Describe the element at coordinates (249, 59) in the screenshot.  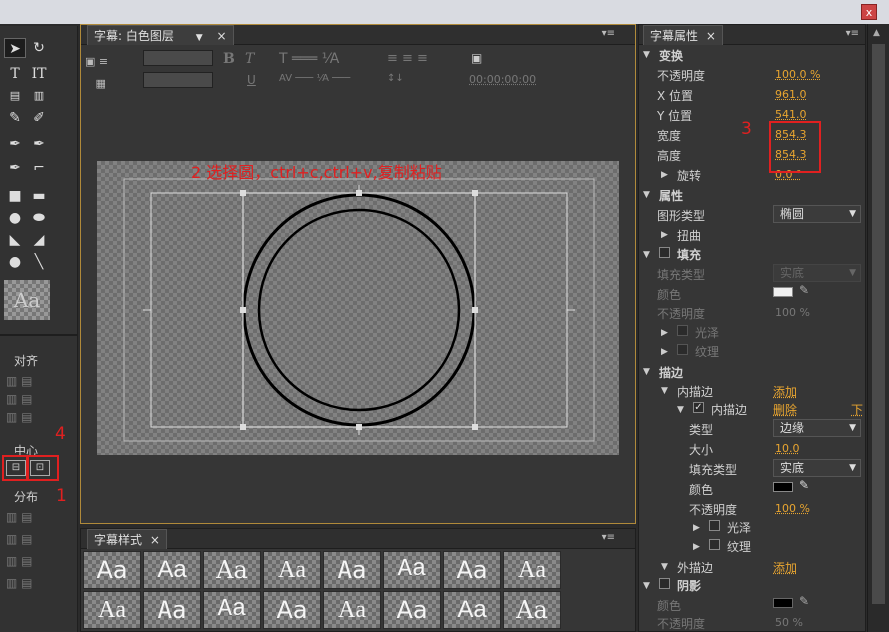
I see `italic-button: T` at that location.